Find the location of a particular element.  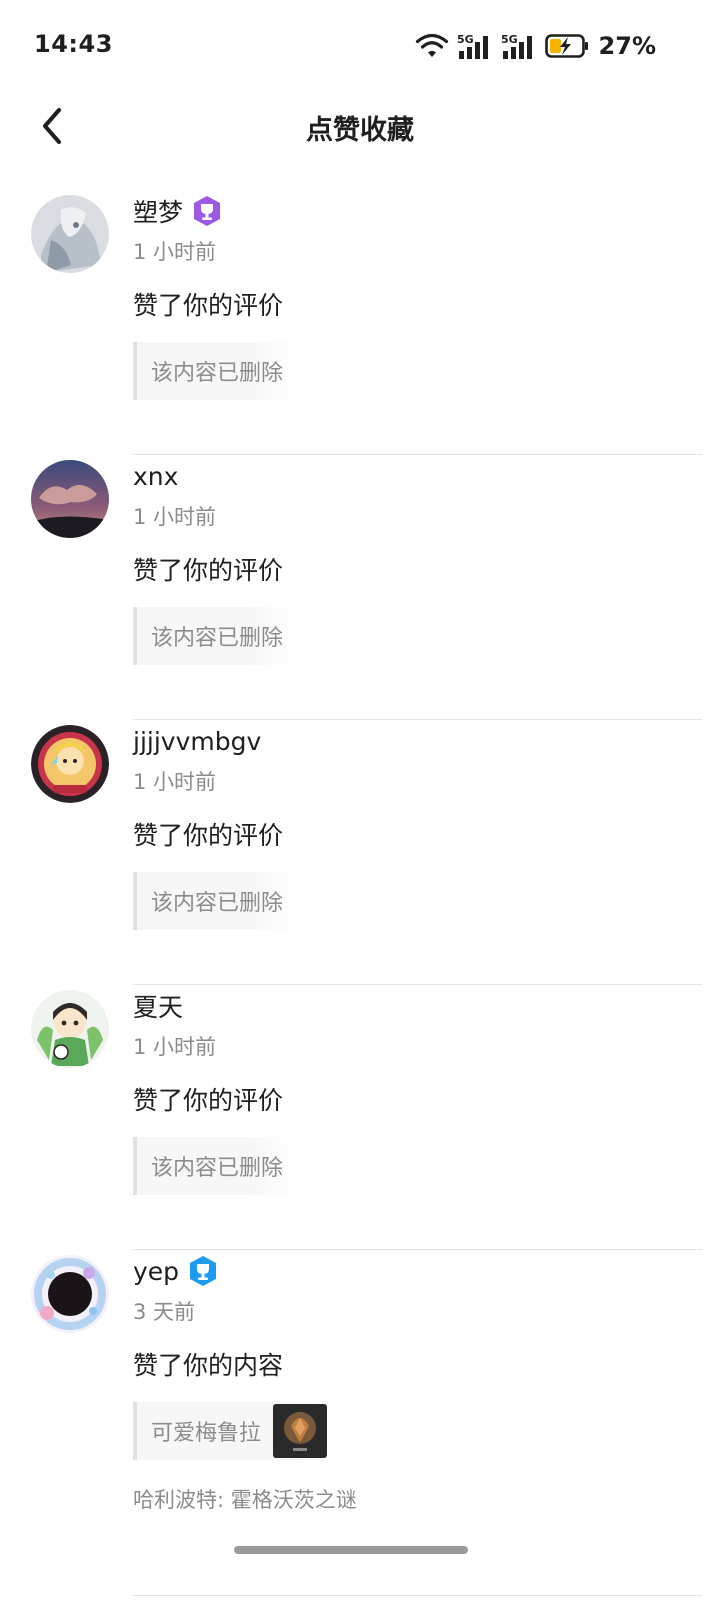

blue-trophy-badge-icon is located at coordinates (203, 1271).